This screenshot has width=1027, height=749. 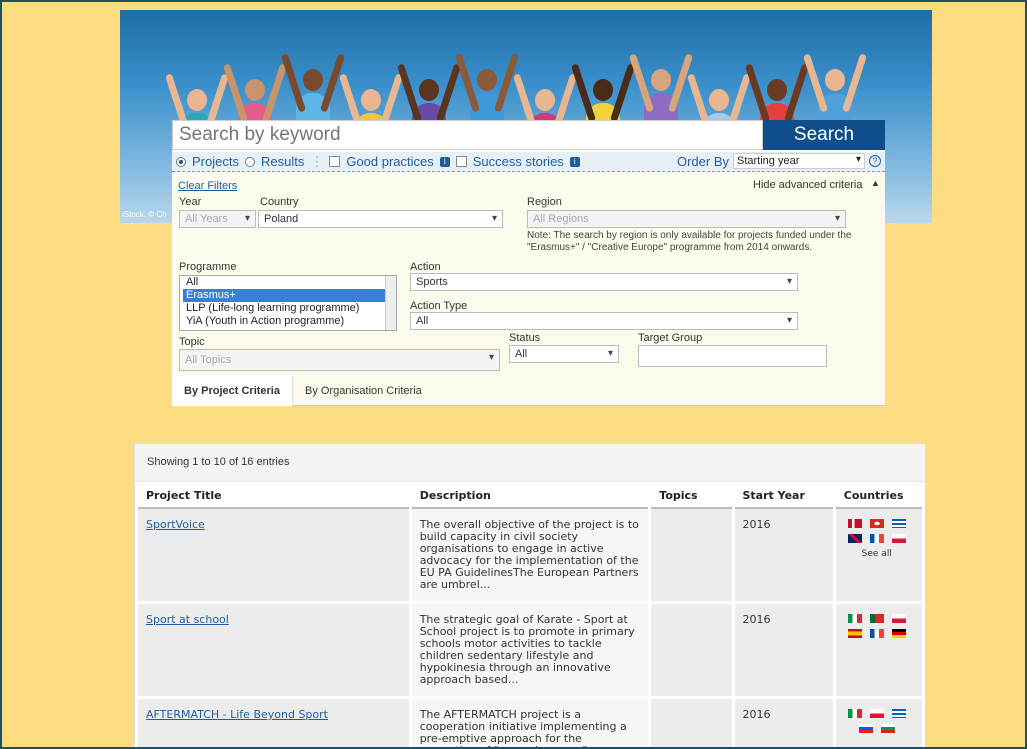 I want to click on column-header: Topics, so click(x=691, y=495).